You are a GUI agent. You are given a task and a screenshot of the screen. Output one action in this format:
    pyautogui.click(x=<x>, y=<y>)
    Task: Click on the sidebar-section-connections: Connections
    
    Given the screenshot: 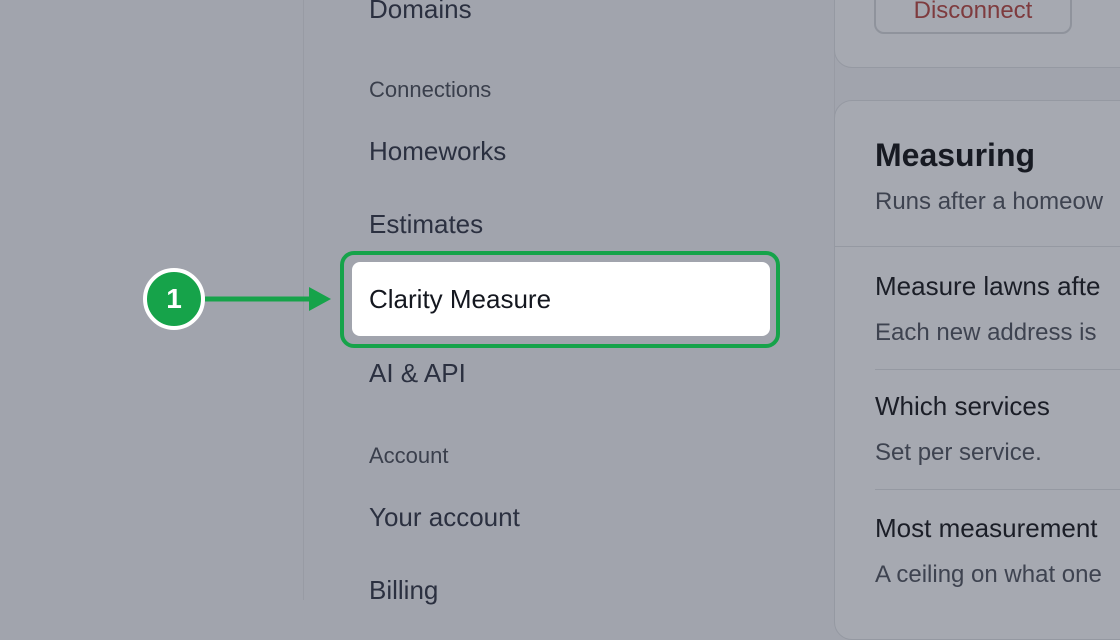 What is the action you would take?
    pyautogui.click(x=430, y=89)
    